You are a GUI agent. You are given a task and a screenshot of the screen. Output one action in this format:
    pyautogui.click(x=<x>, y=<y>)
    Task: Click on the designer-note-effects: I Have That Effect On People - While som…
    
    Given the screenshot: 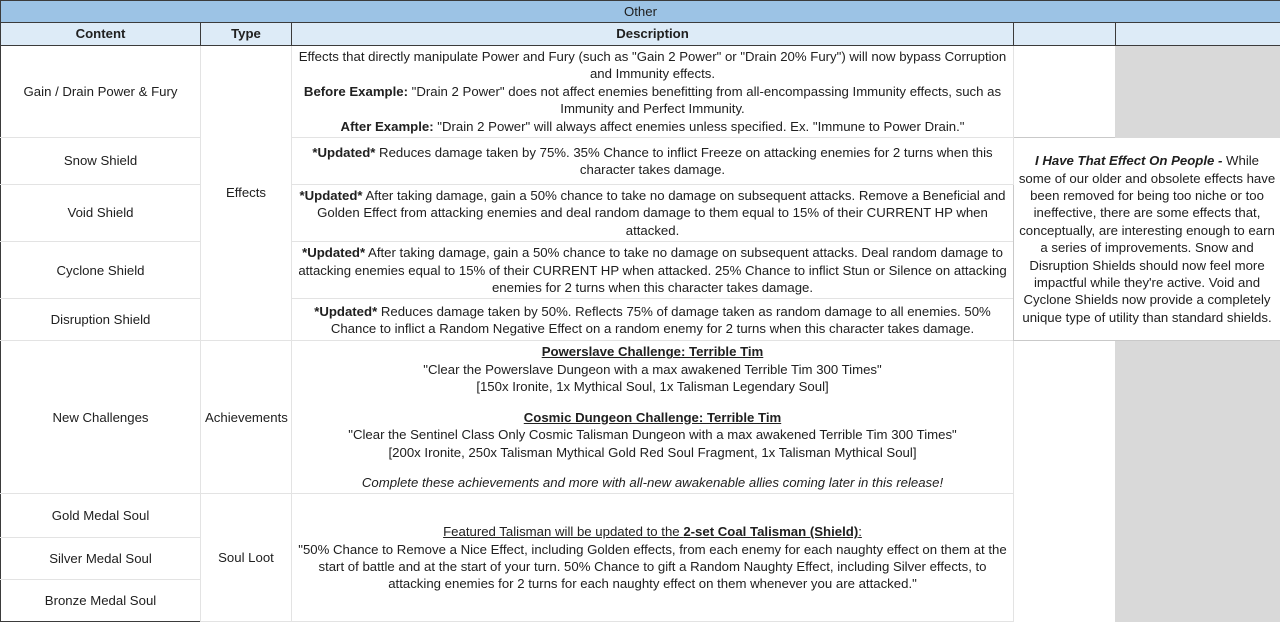 What is the action you would take?
    pyautogui.click(x=1147, y=239)
    